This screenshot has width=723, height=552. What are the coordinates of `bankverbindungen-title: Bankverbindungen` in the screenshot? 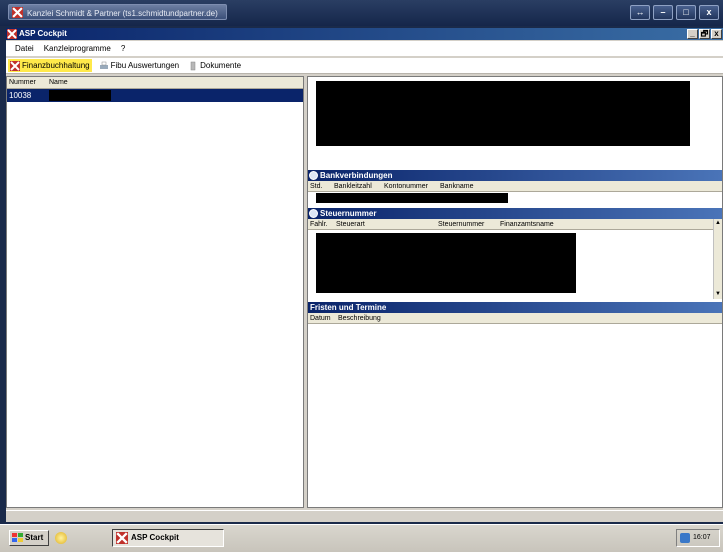 It's located at (356, 175).